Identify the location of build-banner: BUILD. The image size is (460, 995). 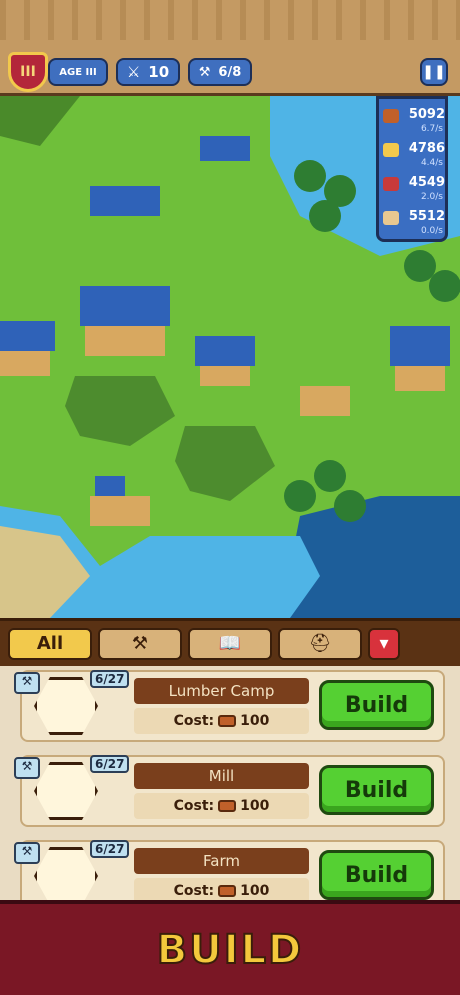
(230, 947).